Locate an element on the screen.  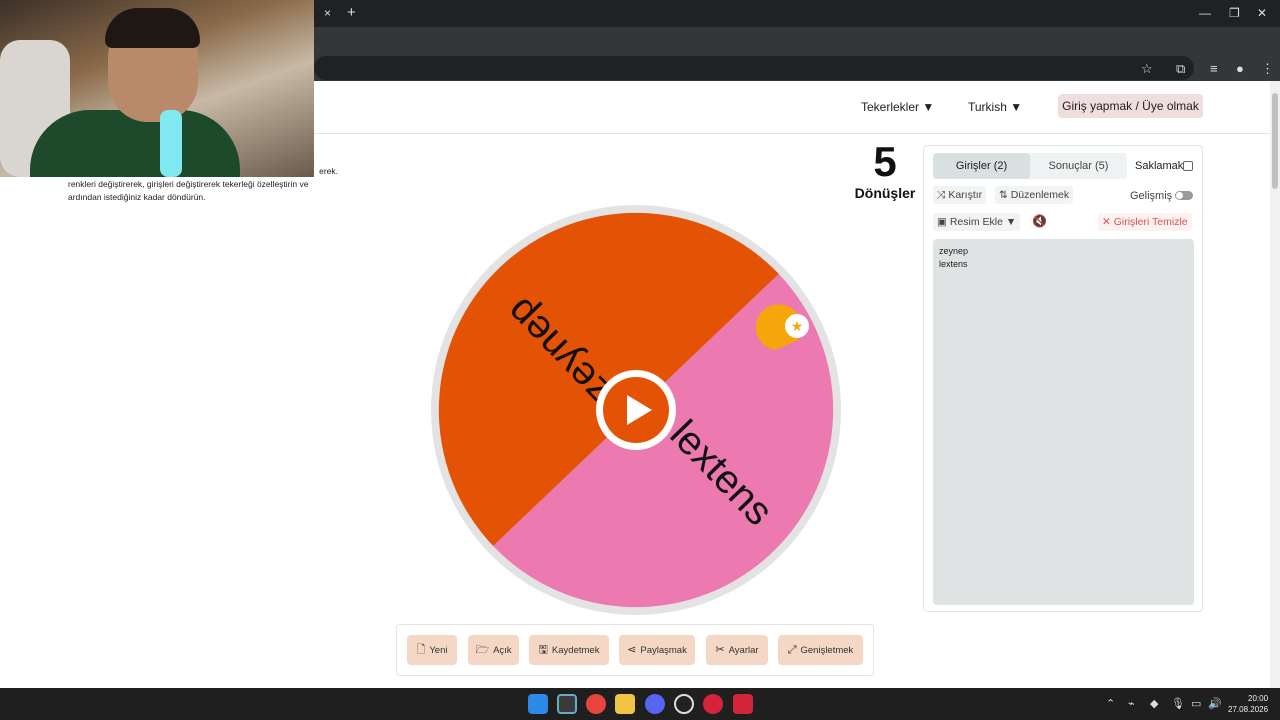
sort-icon: ⇅ is located at coordinates (1005, 195).